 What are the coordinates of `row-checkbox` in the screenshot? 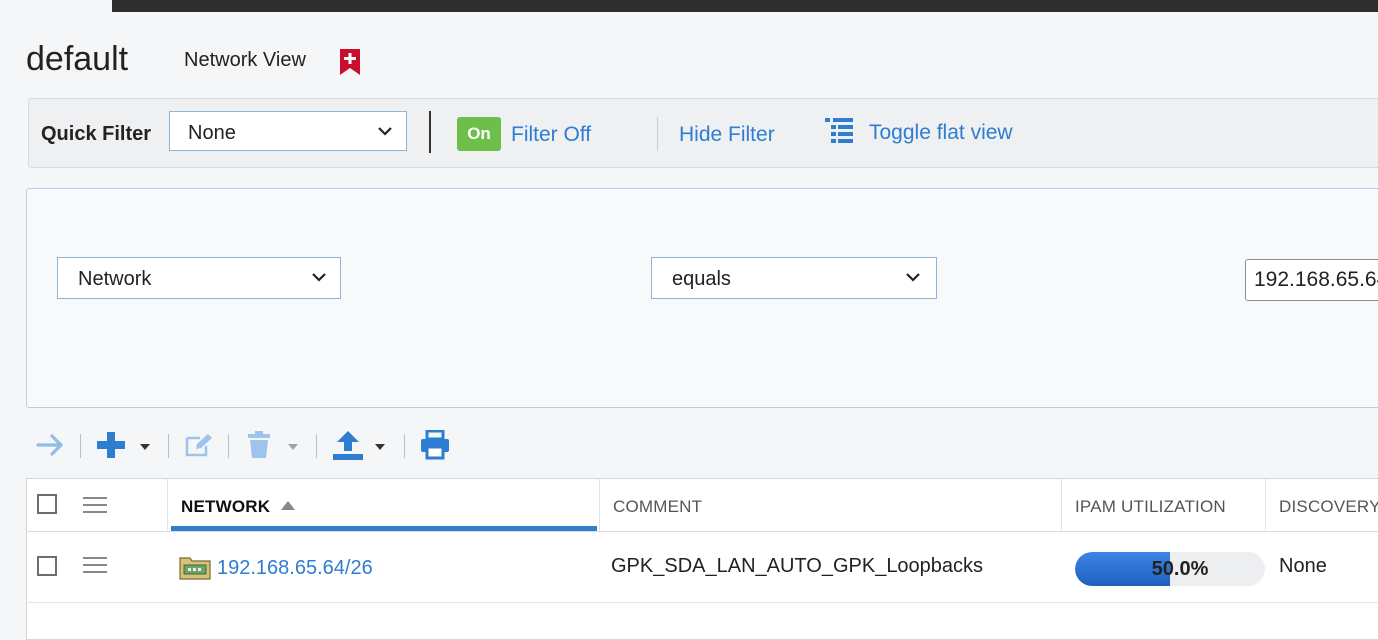 It's located at (47, 566).